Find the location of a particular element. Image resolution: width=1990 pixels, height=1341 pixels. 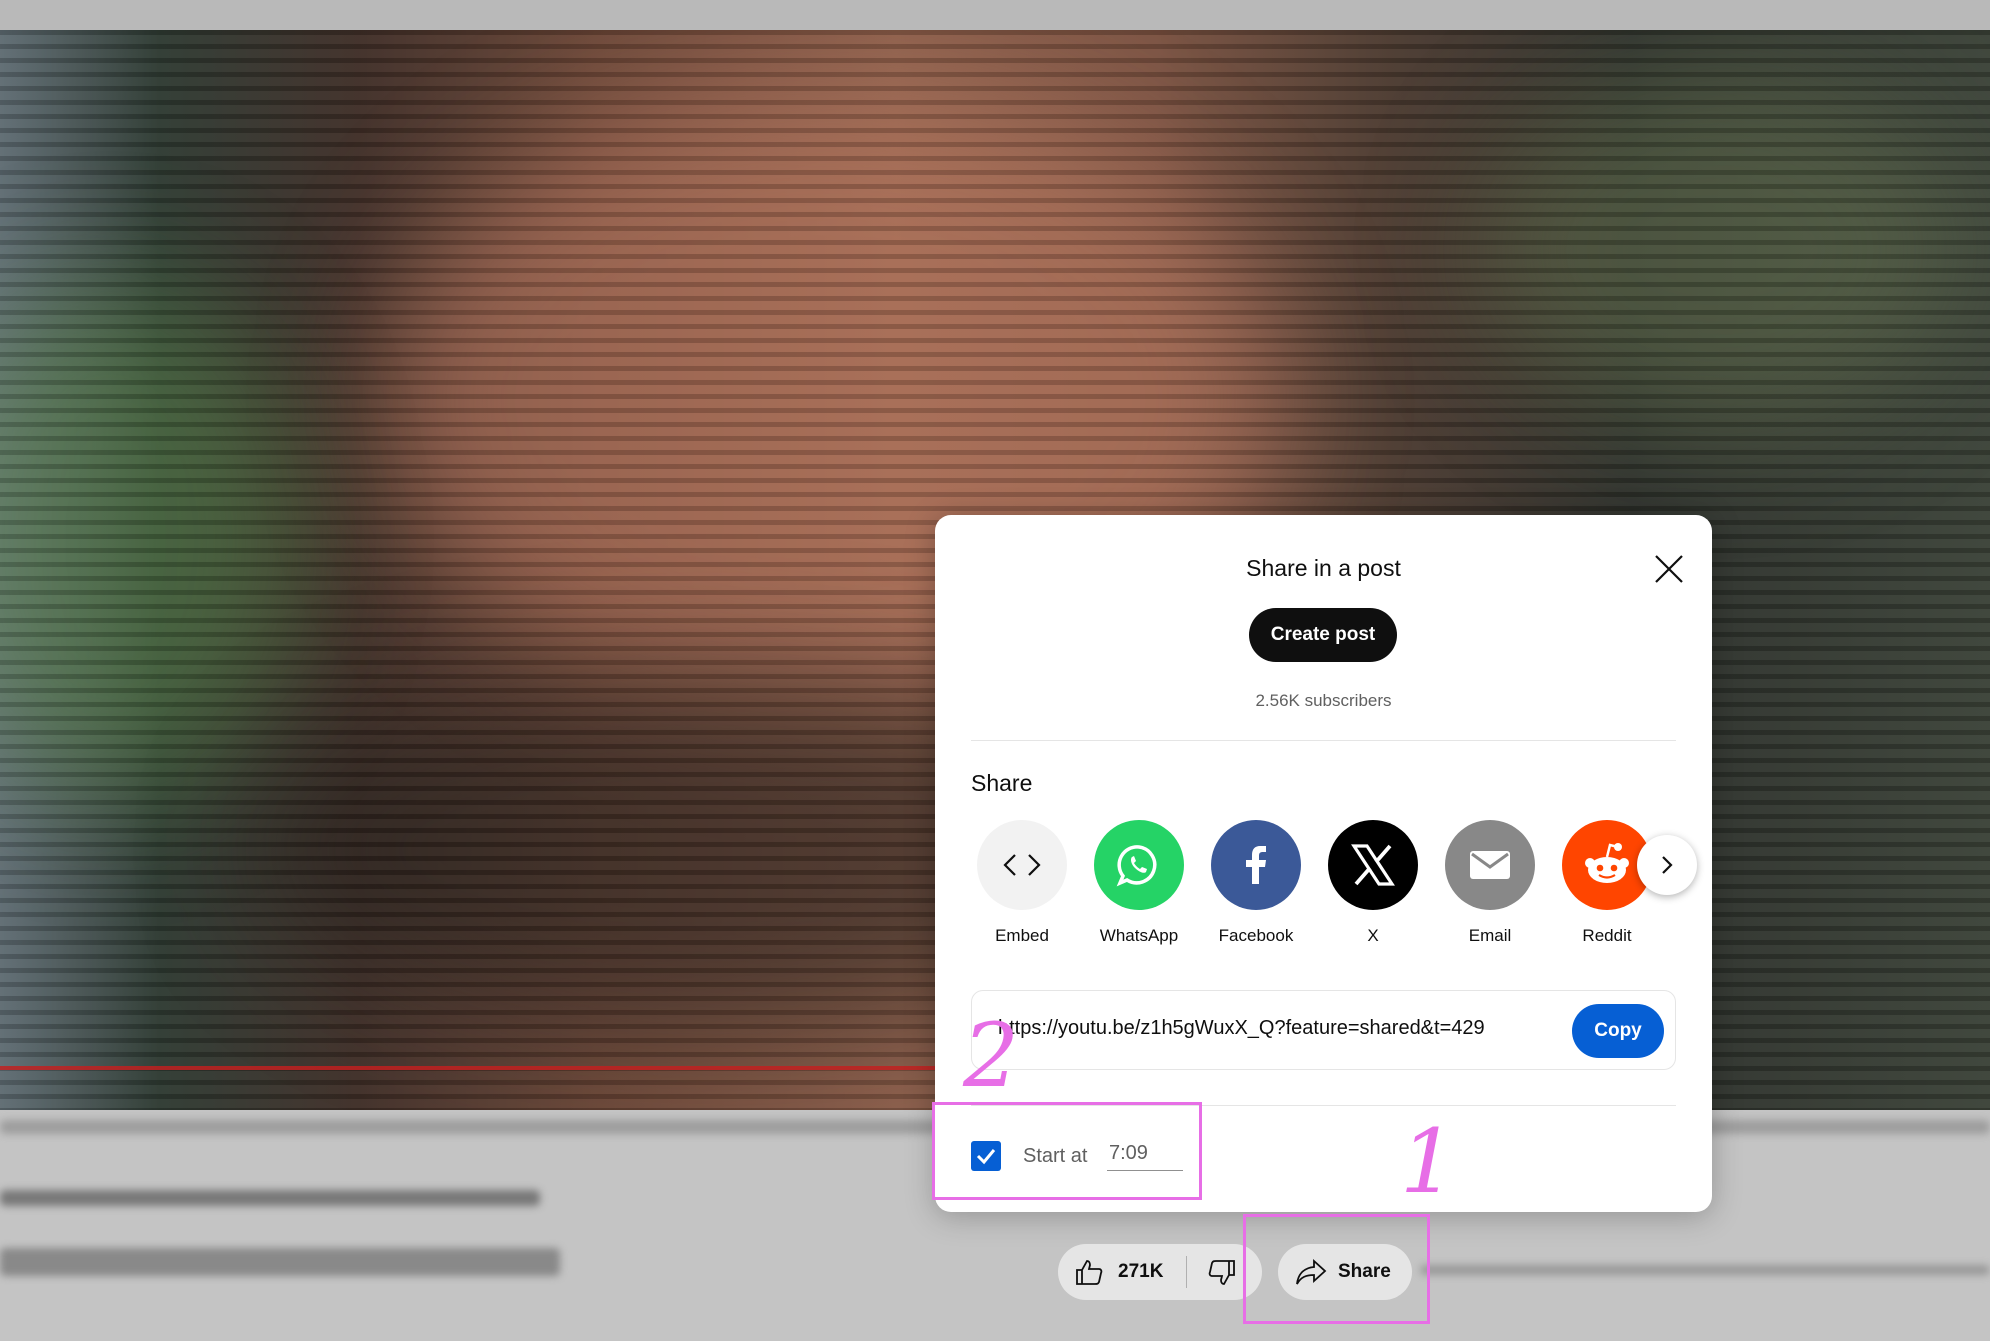

dialog-title: Share in a post is located at coordinates (1323, 568).